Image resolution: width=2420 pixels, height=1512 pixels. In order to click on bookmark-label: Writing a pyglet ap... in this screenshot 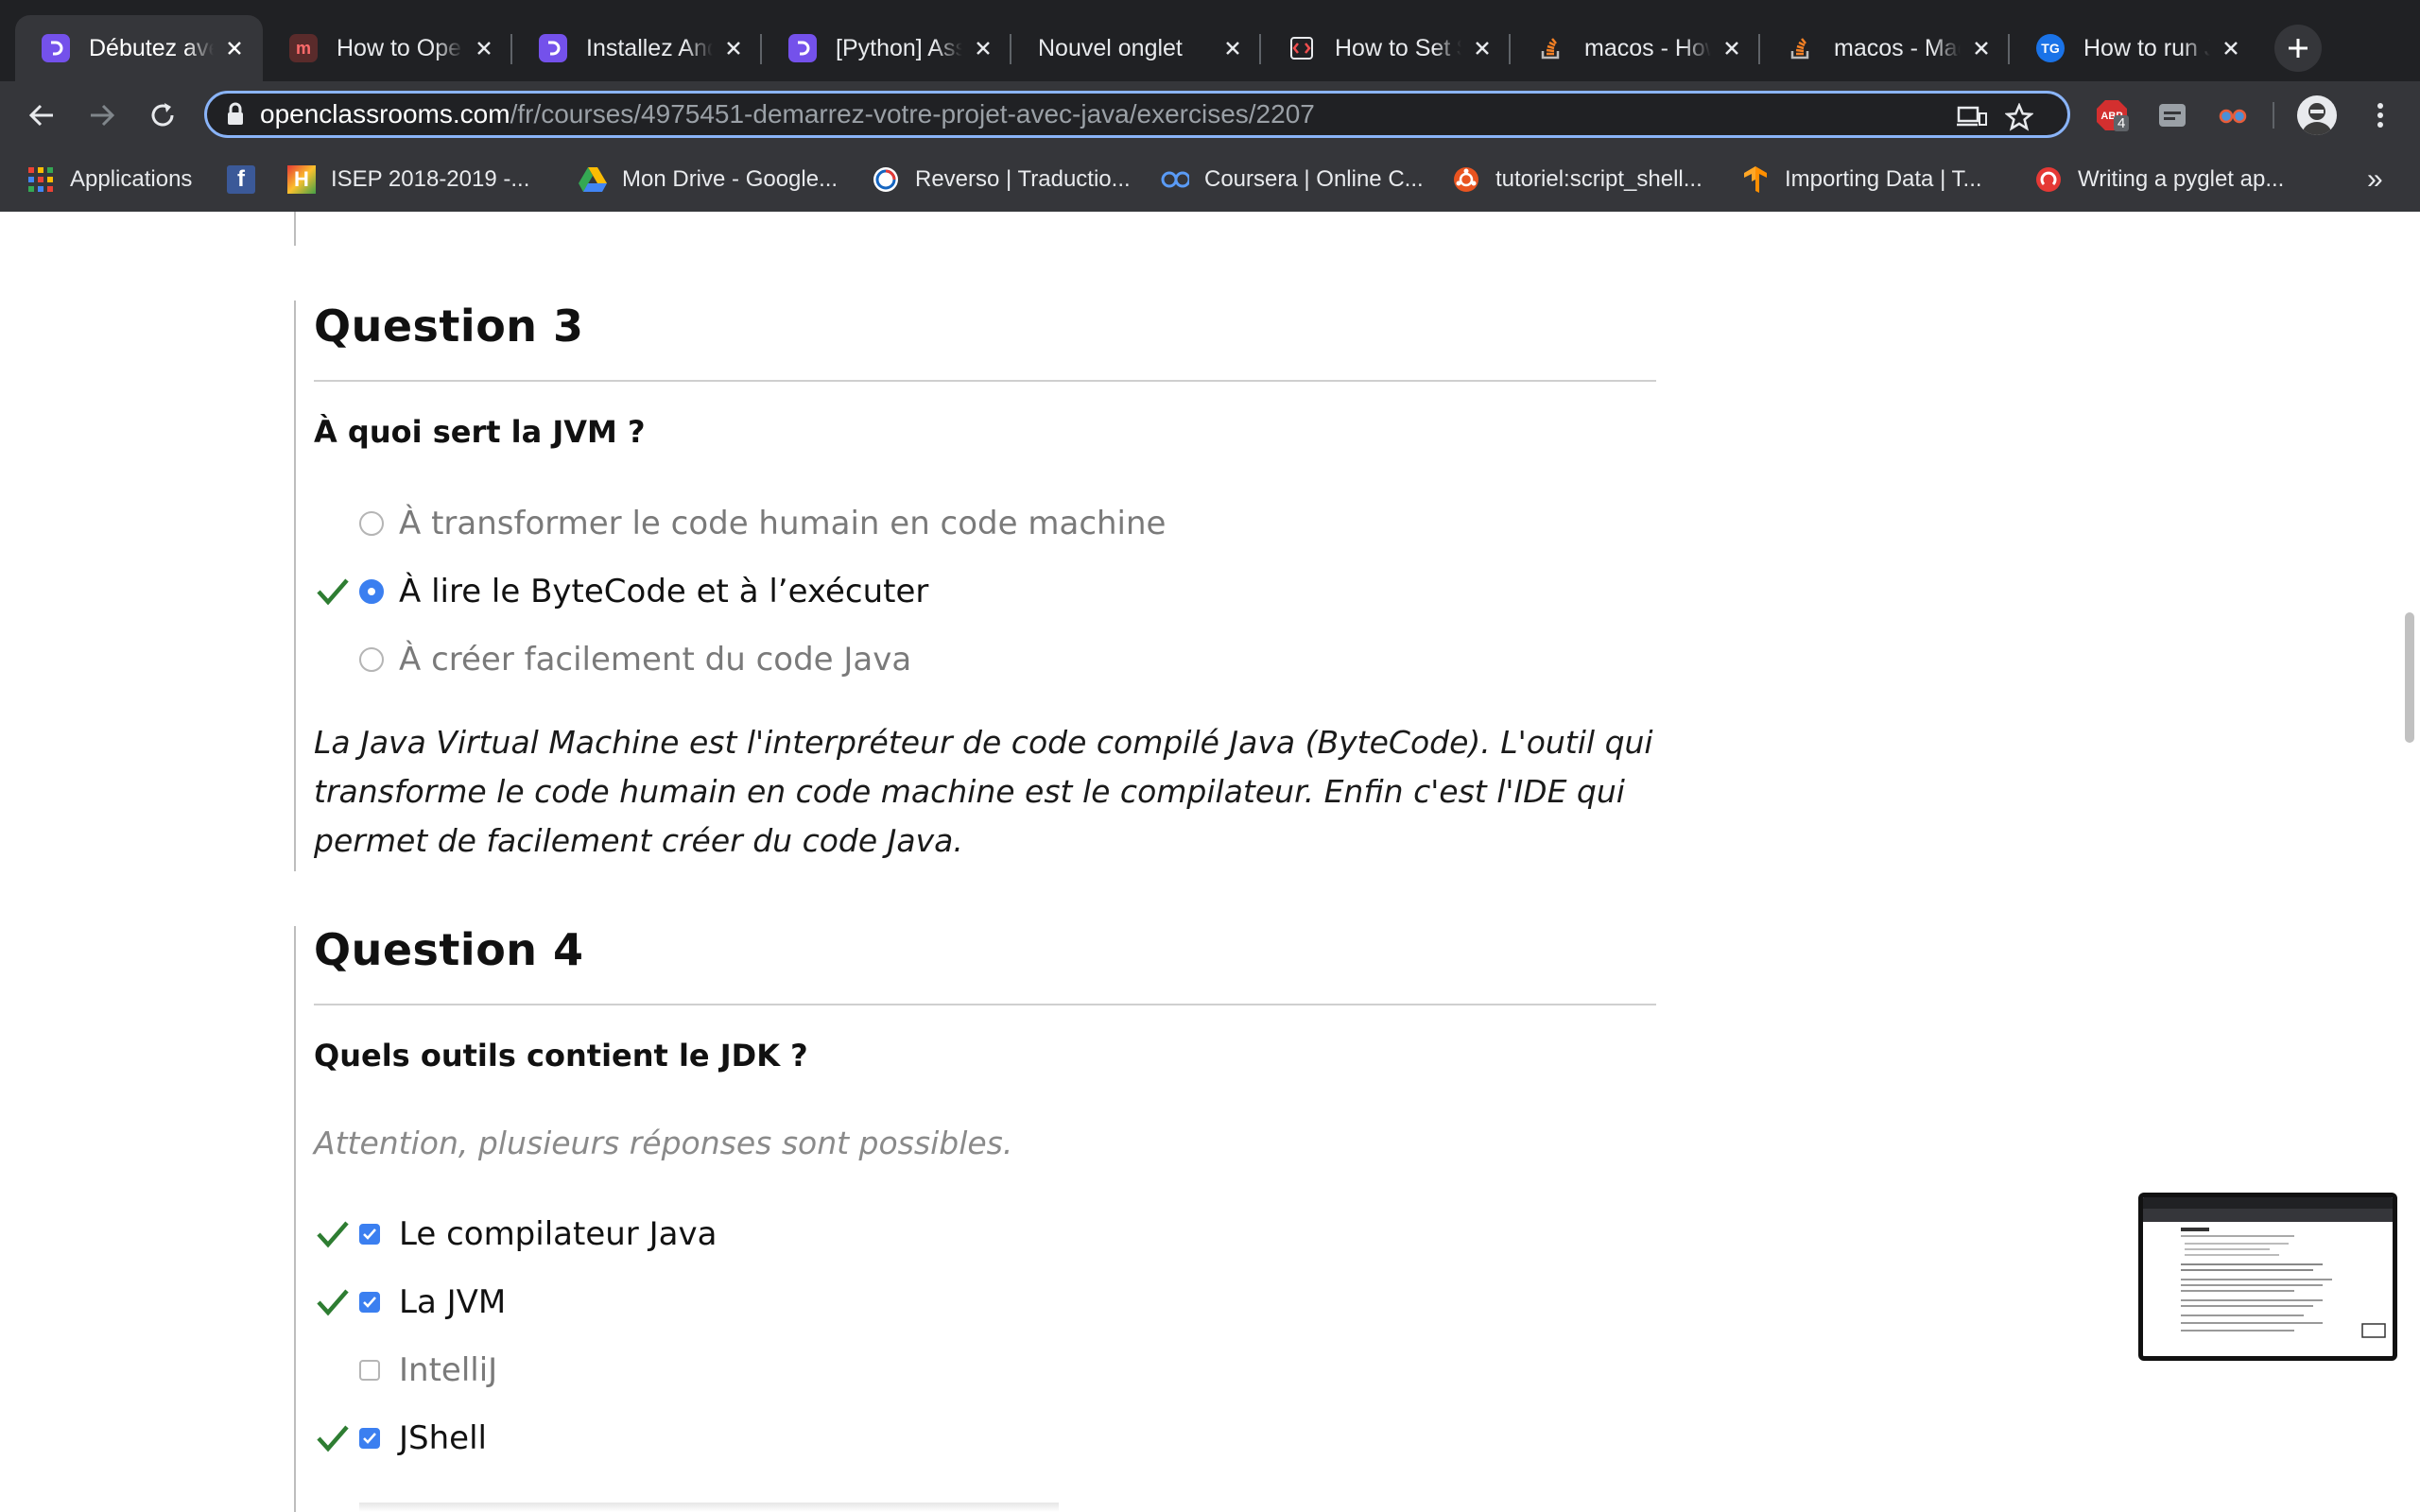, I will do `click(2181, 179)`.